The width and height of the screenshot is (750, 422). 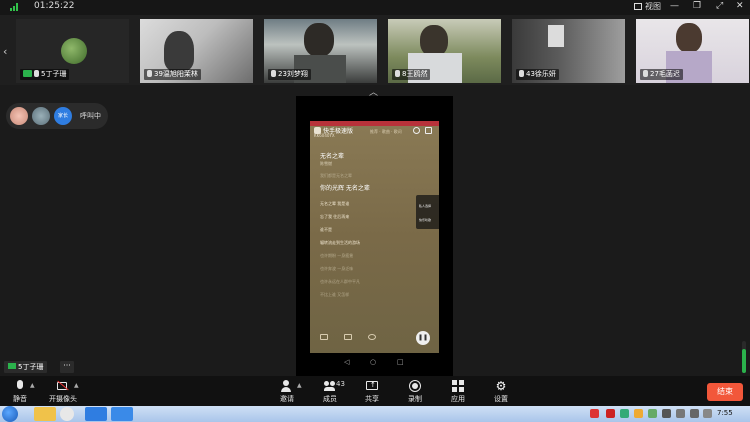 What do you see at coordinates (332, 156) in the screenshot?
I see `song-title: 无名之辈` at bounding box center [332, 156].